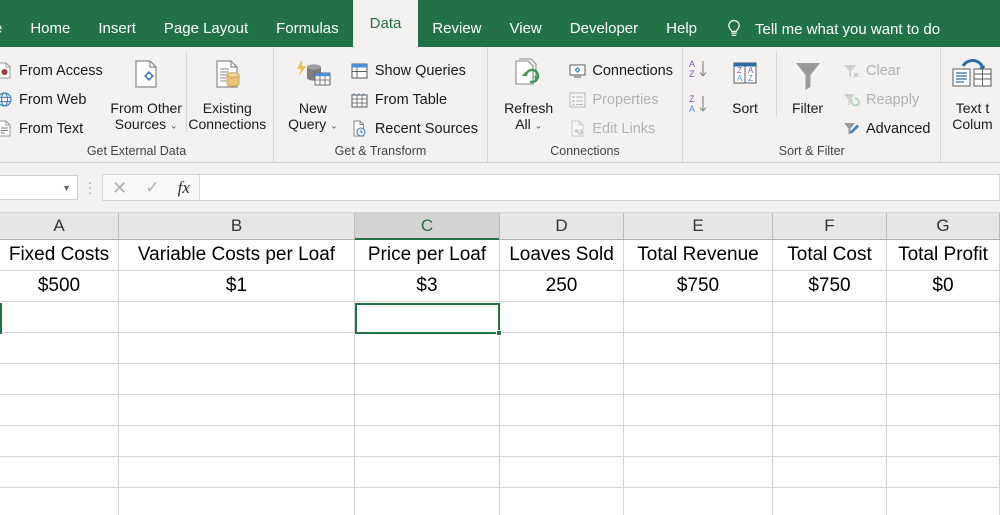  I want to click on cell-E2: $750, so click(698, 286).